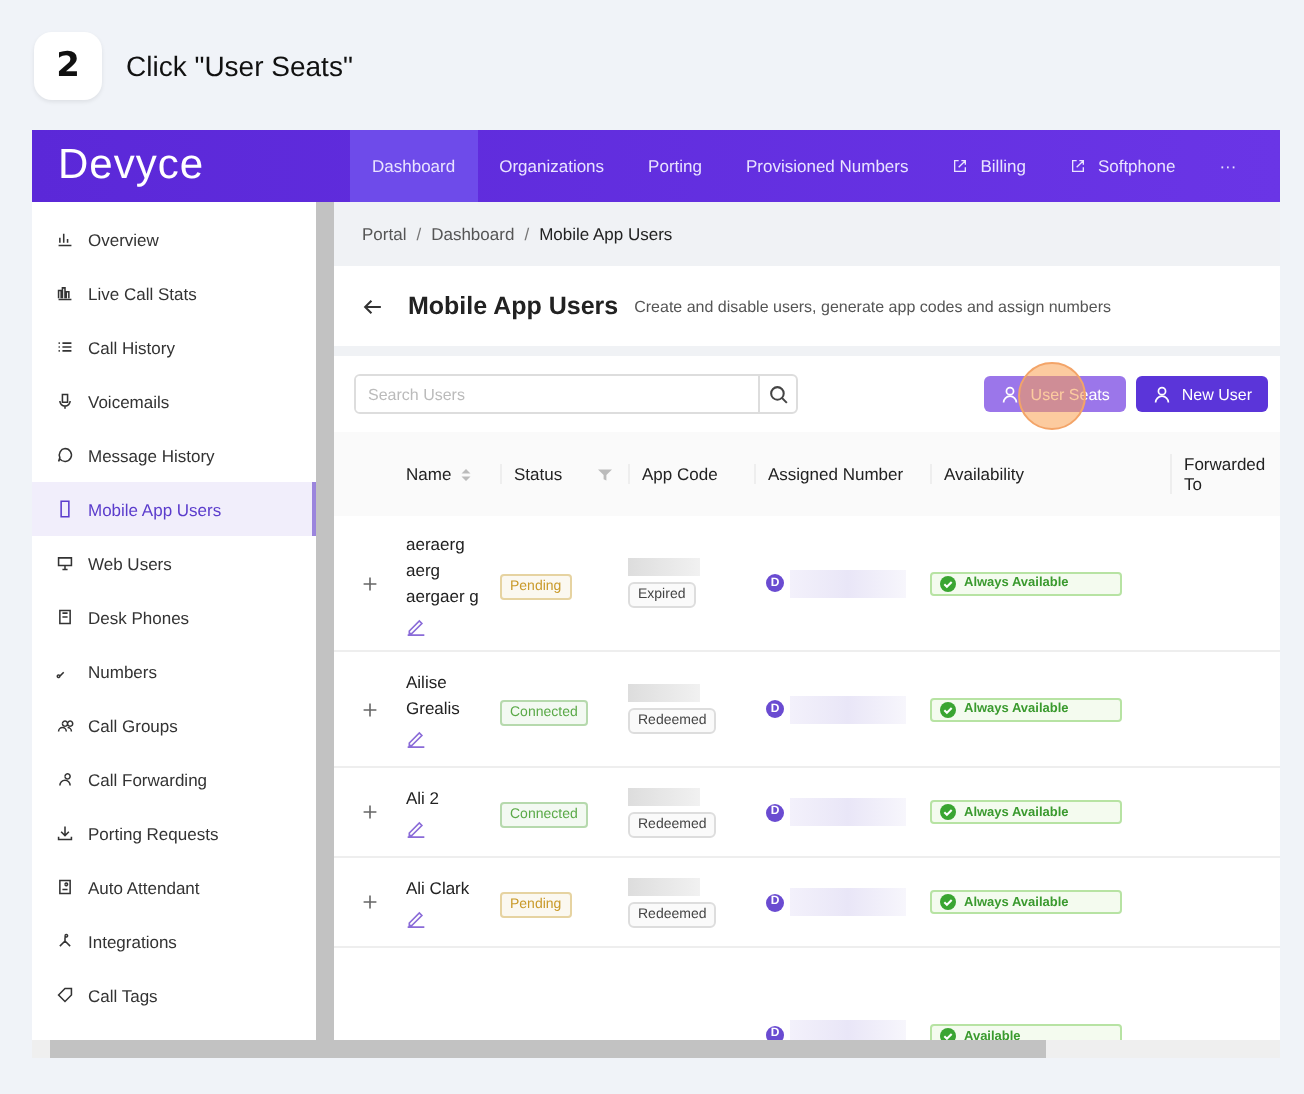  Describe the element at coordinates (473, 234) in the screenshot. I see `breadcrumb-link: Dashboard` at that location.